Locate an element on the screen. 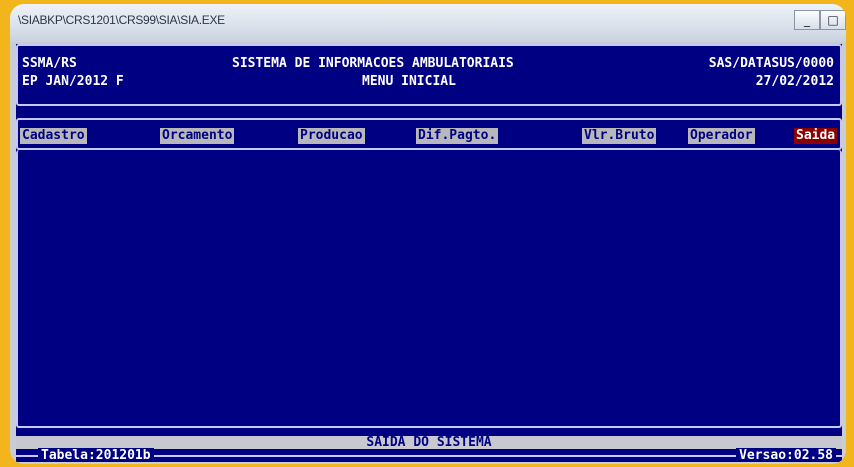 This screenshot has width=854, height=467. menu-item-orcamento: Orcamento is located at coordinates (197, 136).